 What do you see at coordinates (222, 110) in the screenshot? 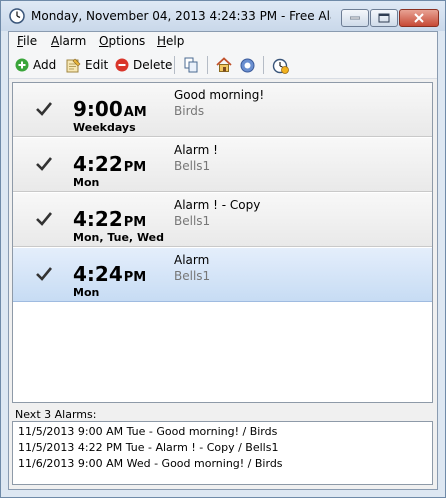
I see `alarm-row: 9:00AM Weekdays Good morning! Birds` at bounding box center [222, 110].